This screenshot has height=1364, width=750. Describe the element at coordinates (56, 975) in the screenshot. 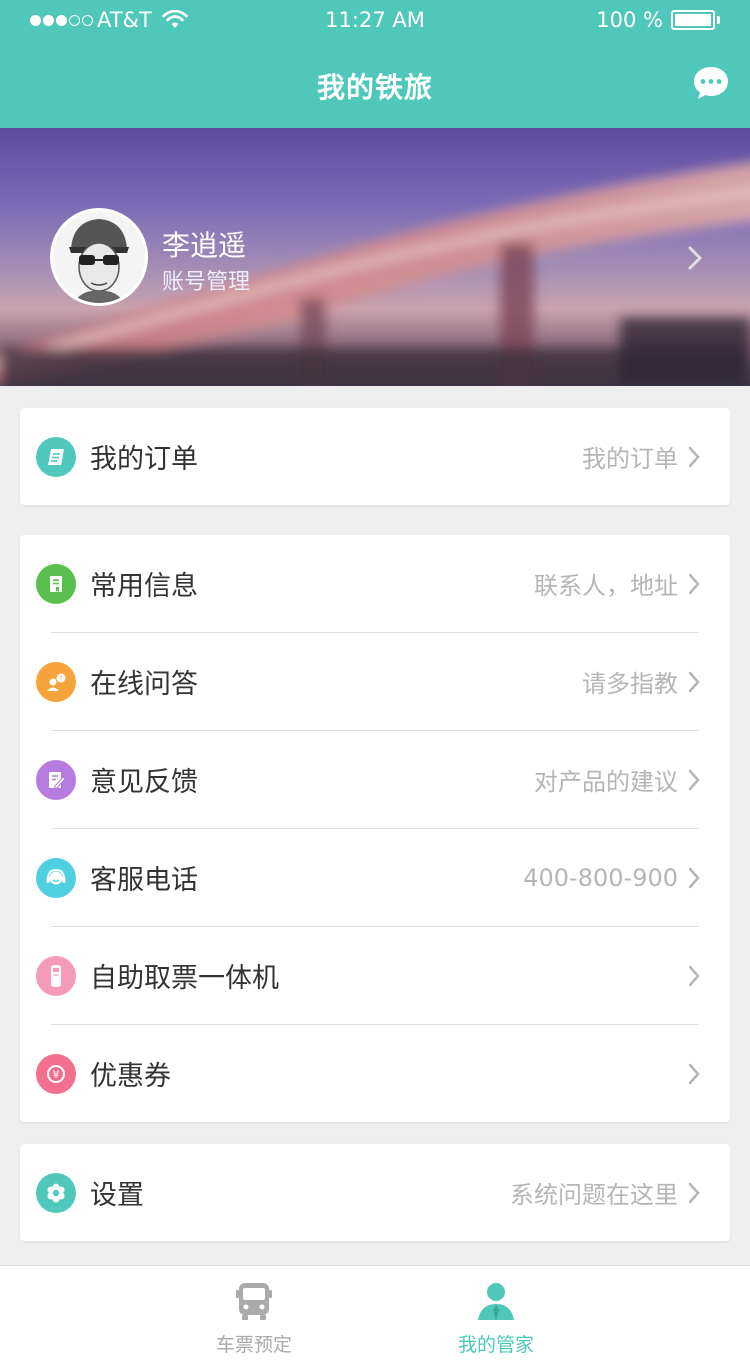

I see `ticket-machine-icon` at that location.